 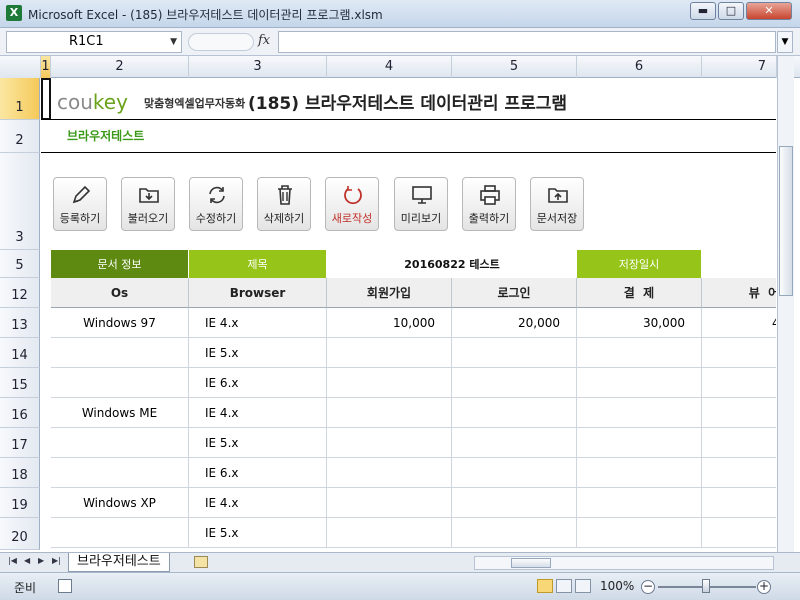 I want to click on table-cell: Windows XP, so click(x=120, y=503).